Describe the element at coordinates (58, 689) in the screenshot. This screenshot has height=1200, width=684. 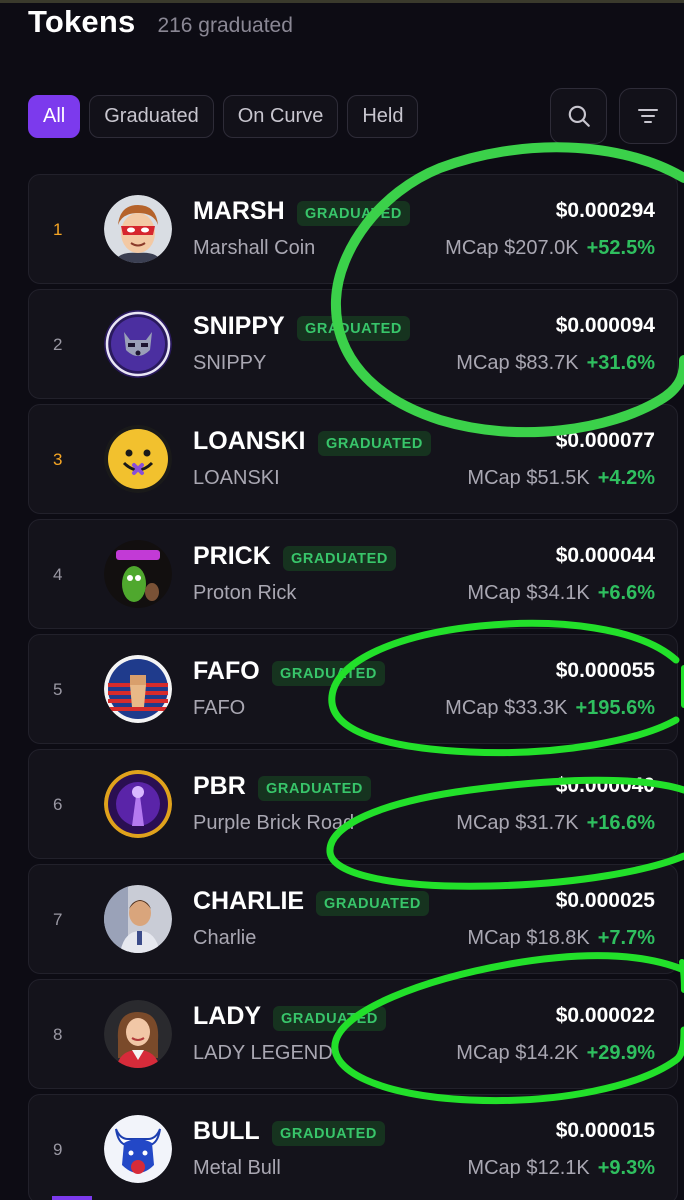
I see `rank: 5` at that location.